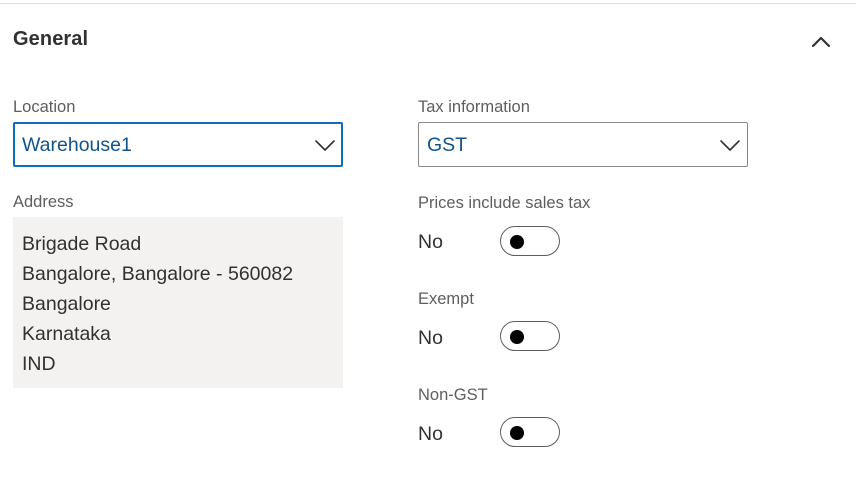 Image resolution: width=856 pixels, height=483 pixels. Describe the element at coordinates (82, 244) in the screenshot. I see `address-line: Brigade Road` at that location.